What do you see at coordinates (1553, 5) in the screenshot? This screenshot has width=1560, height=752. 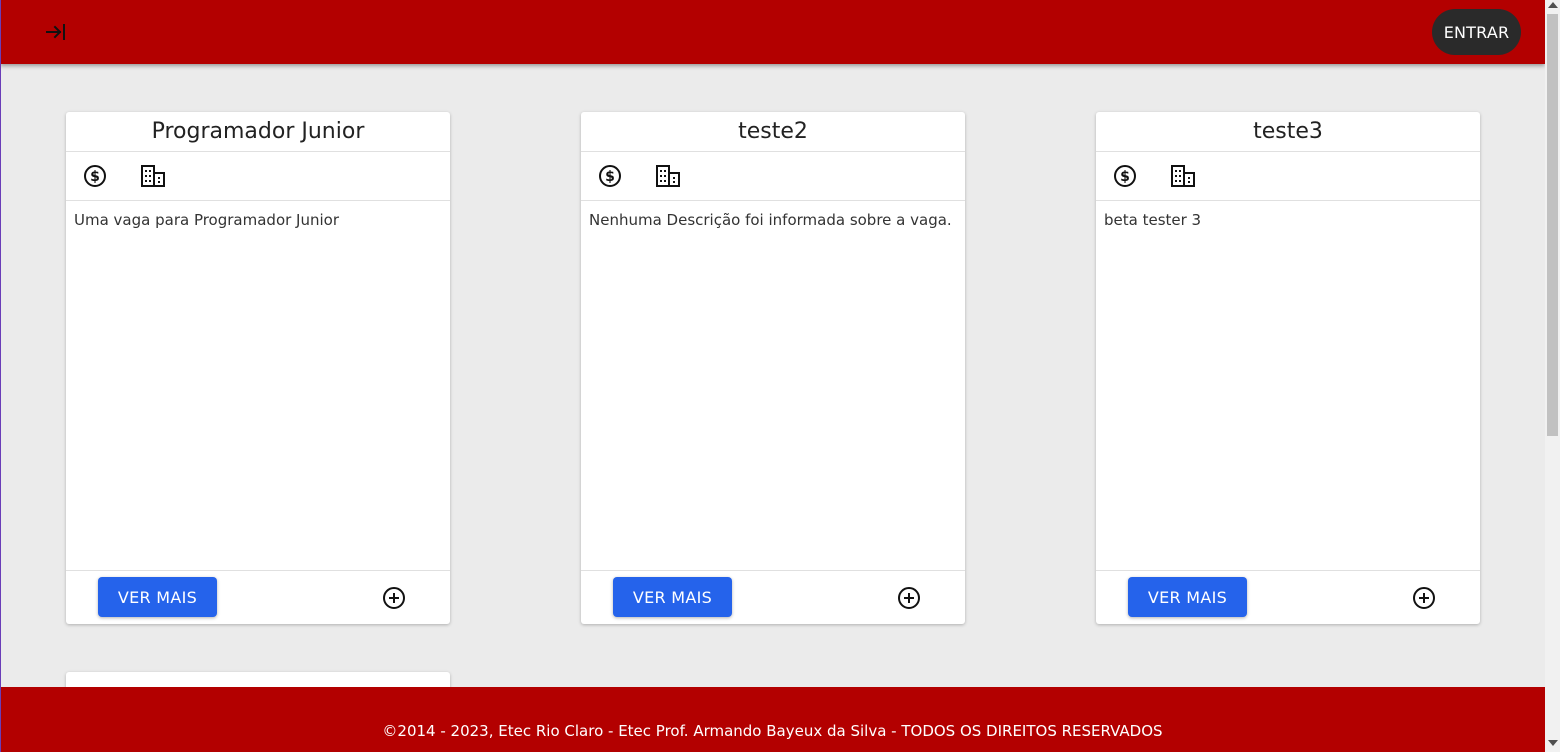 I see `scroll-up-icon` at bounding box center [1553, 5].